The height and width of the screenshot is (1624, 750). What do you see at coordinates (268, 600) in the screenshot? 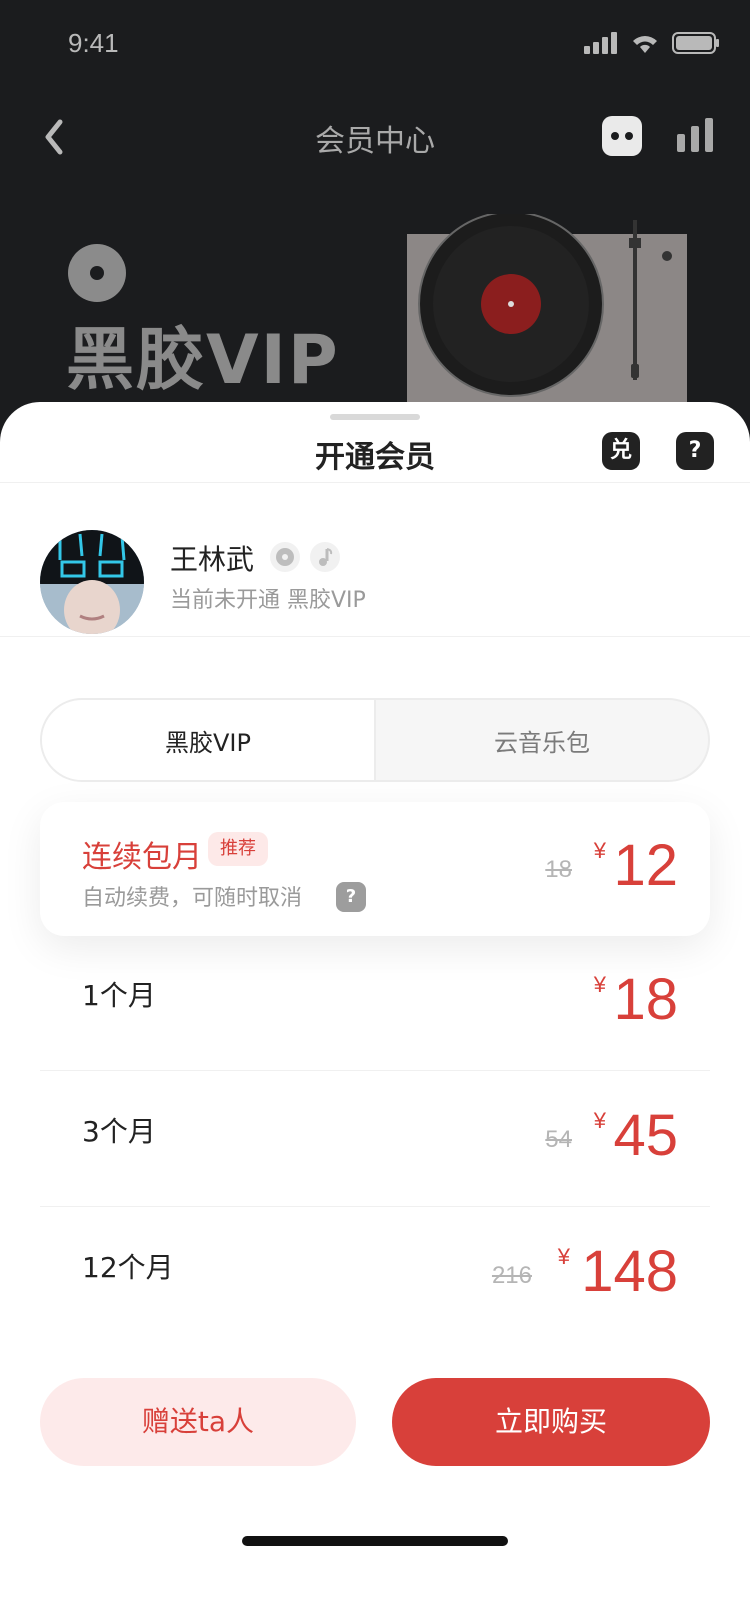
I see `user-status: 当前未开通 黑胶VIP` at bounding box center [268, 600].